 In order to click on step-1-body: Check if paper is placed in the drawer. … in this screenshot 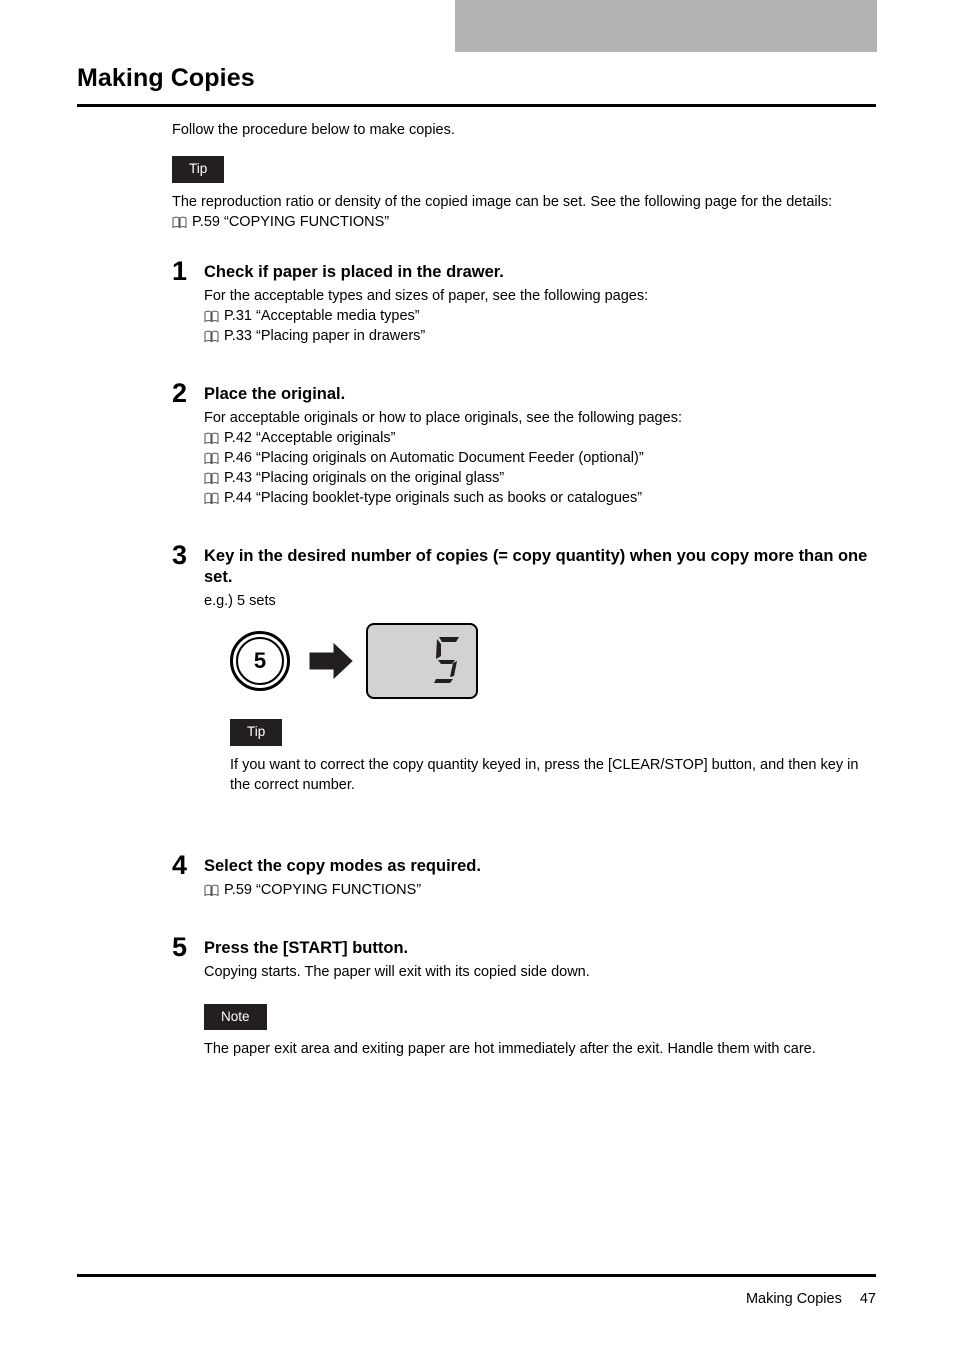, I will do `click(540, 304)`.